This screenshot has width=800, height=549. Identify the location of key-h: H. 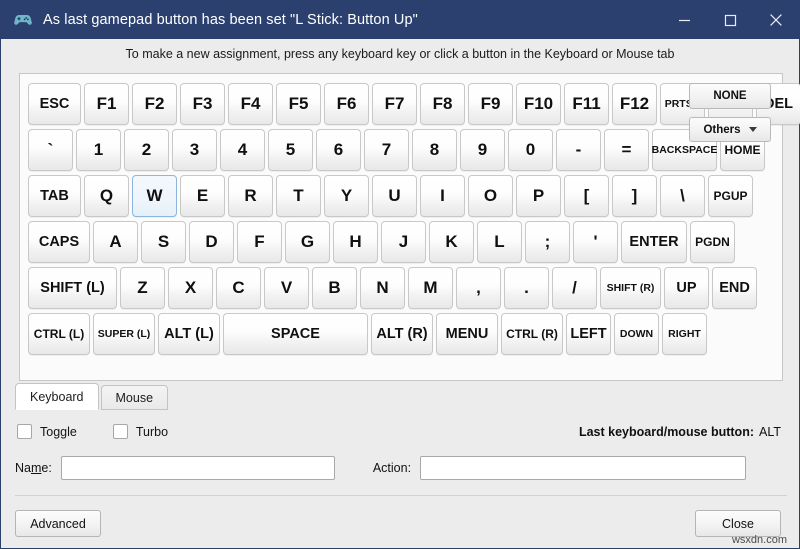
(355, 242).